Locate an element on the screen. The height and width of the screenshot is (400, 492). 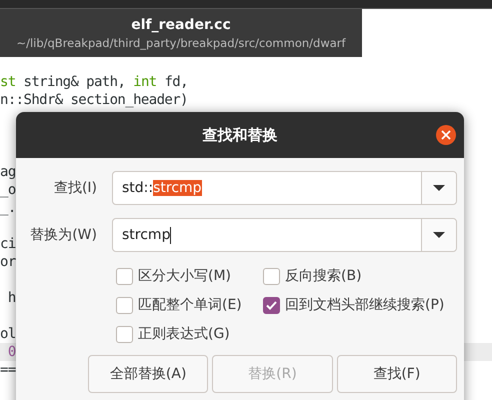
combo-field: std::strcmp is located at coordinates (284, 188).